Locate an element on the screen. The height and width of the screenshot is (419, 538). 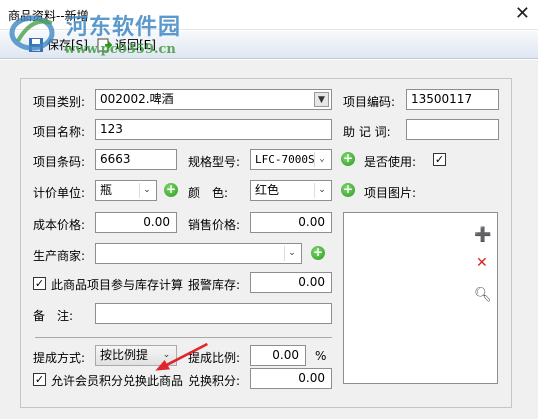
points-allow-checkbox: ✓ is located at coordinates (39, 379).